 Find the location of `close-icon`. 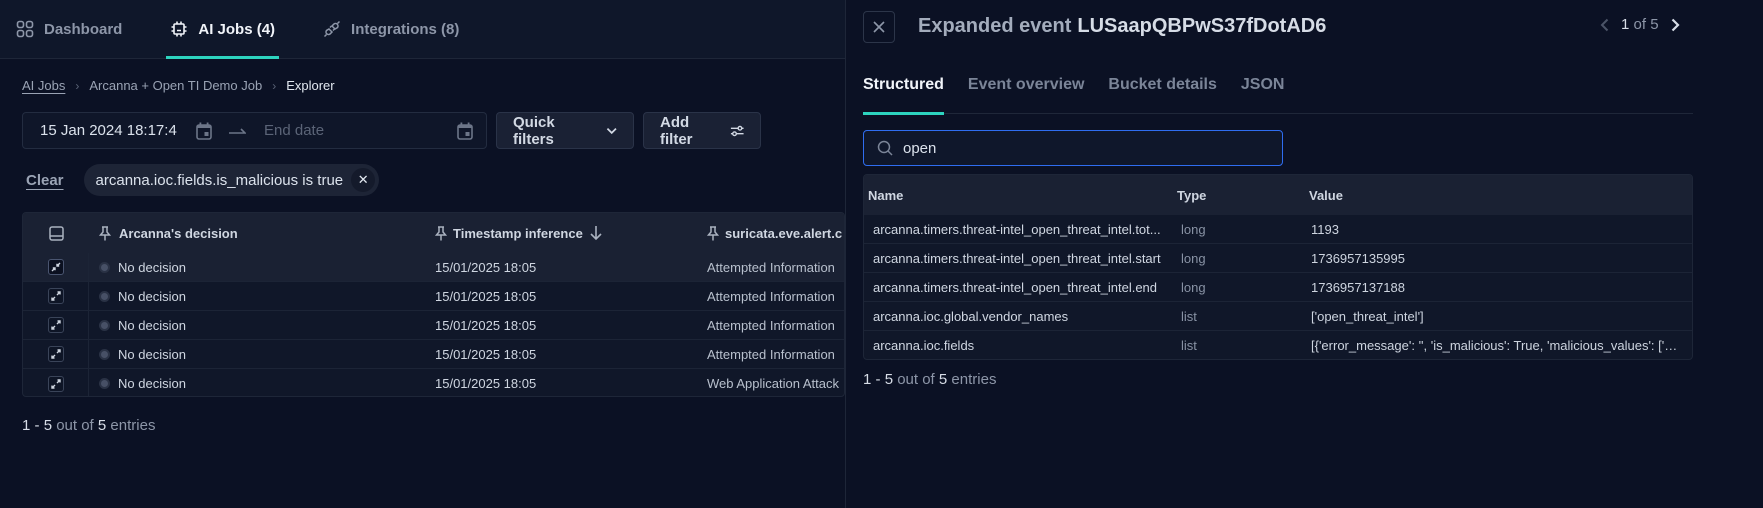

close-icon is located at coordinates (879, 27).